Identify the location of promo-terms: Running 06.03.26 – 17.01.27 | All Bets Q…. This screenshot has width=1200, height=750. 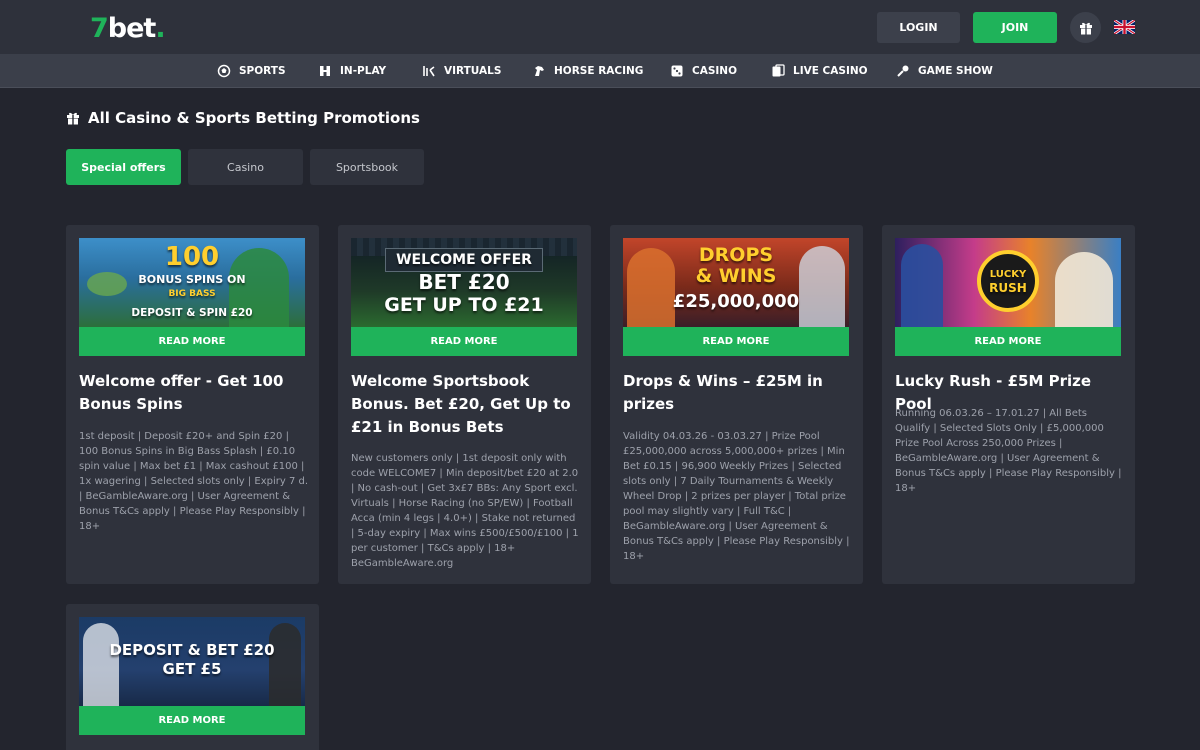
(1008, 451).